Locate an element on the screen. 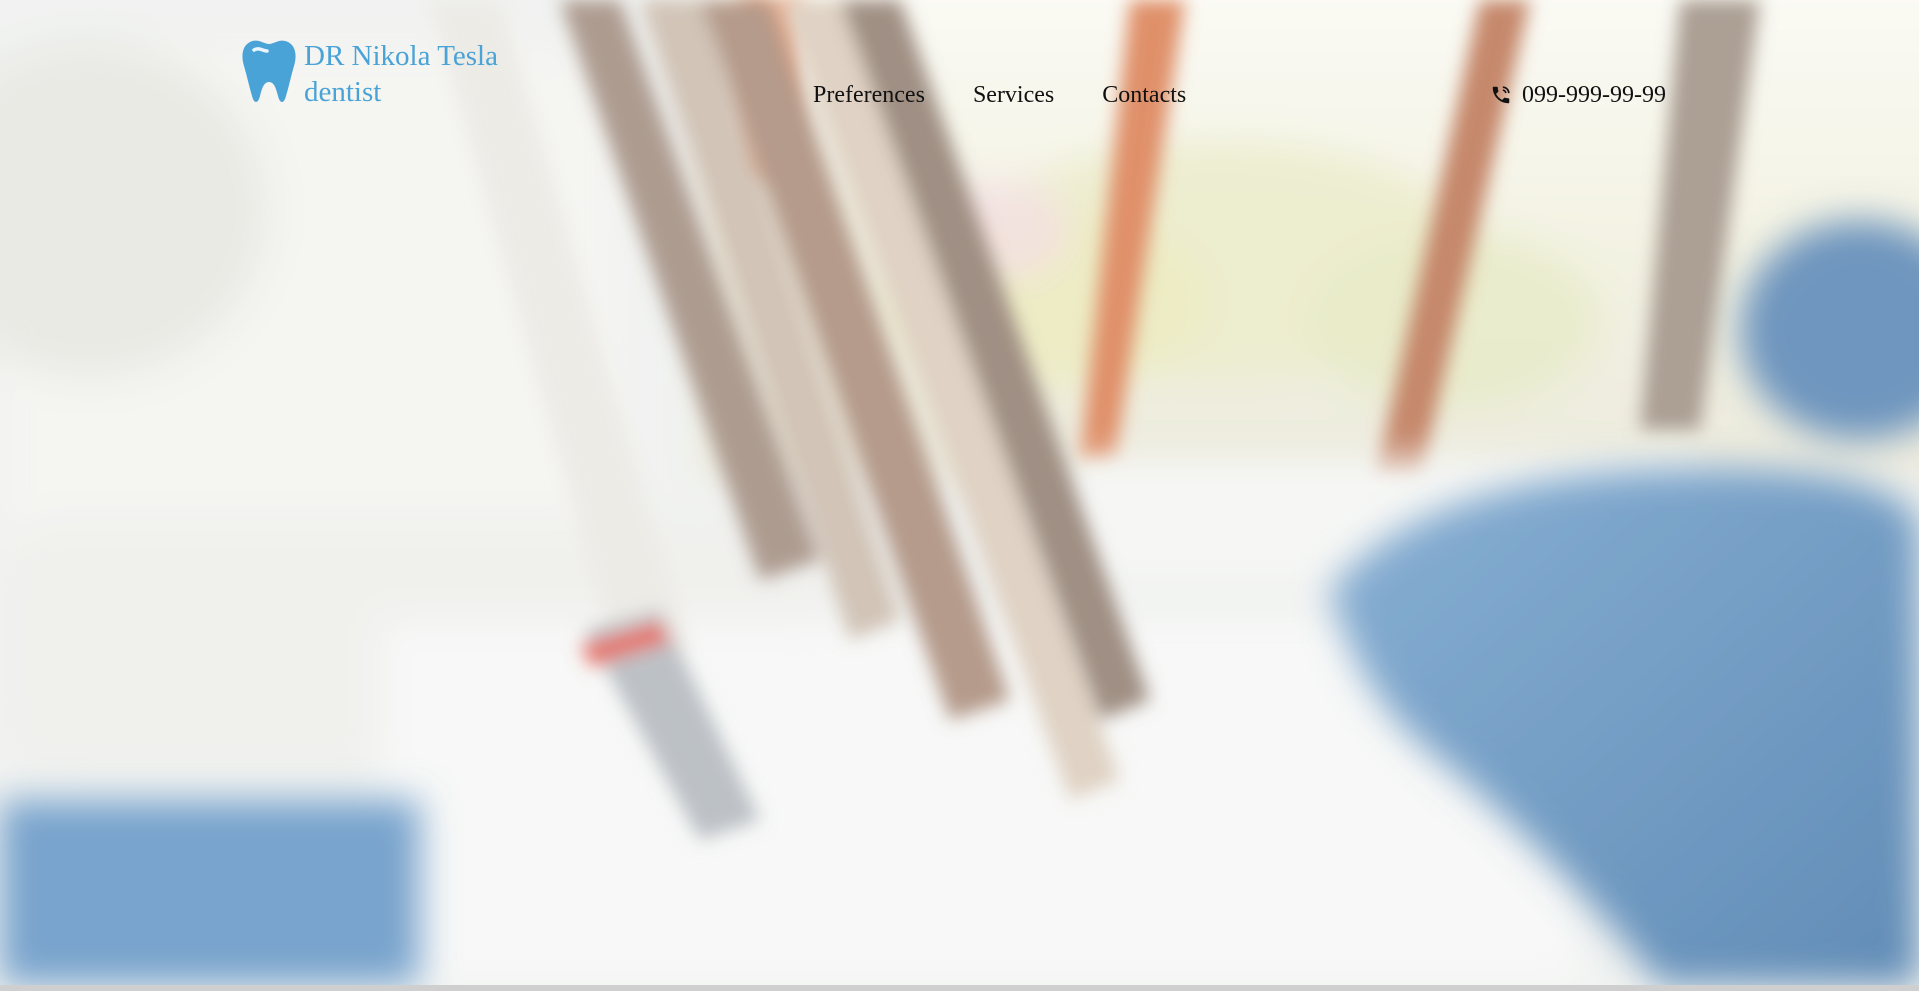 The image size is (1919, 991). nav-item-preferences: Preferences is located at coordinates (869, 95).